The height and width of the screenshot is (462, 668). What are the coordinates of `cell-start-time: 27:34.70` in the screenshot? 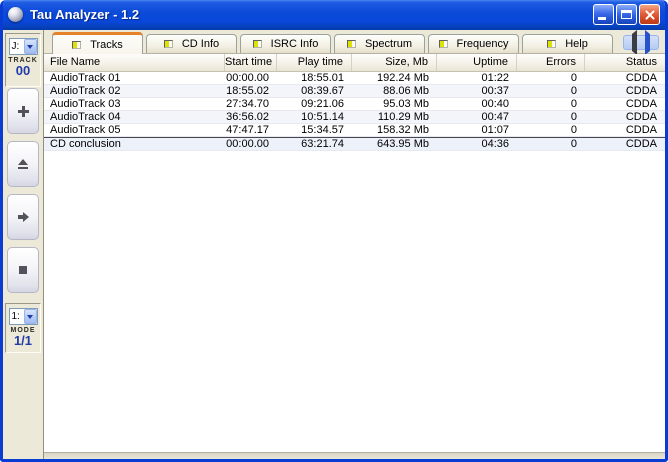 It's located at (247, 104).